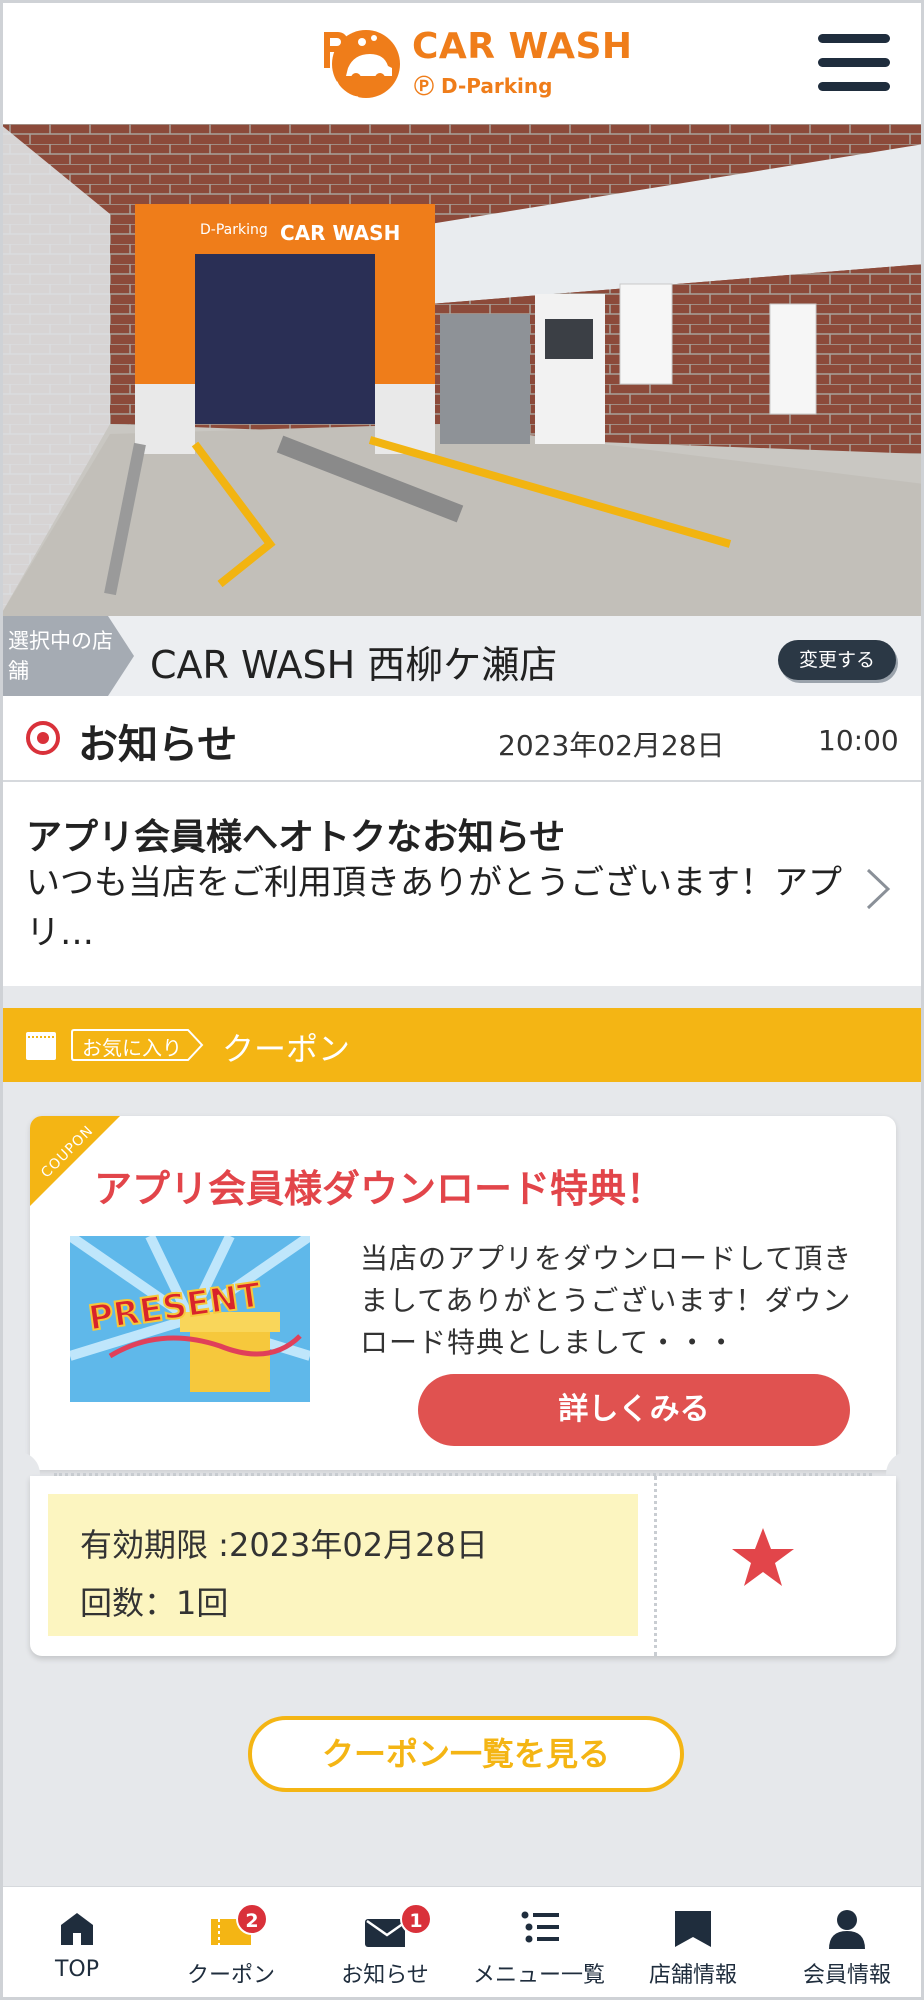 This screenshot has height=2000, width=924. What do you see at coordinates (43, 738) in the screenshot?
I see `radio-dot-icon` at bounding box center [43, 738].